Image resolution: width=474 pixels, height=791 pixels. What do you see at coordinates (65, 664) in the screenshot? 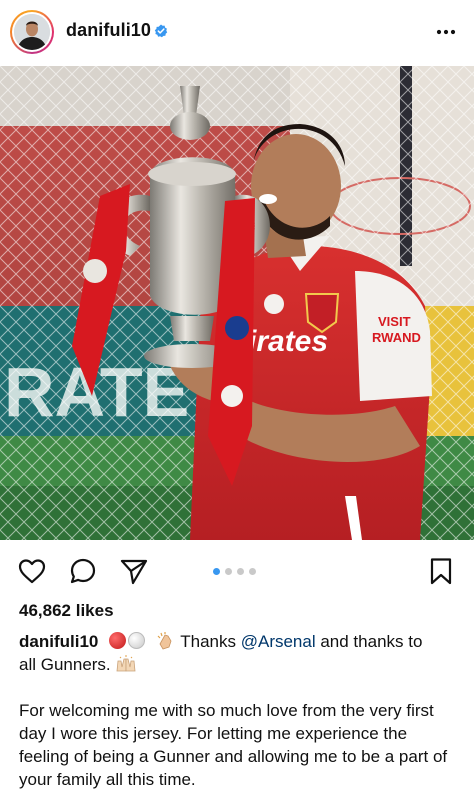
I see `caption-text: all Gunners.` at bounding box center [65, 664].